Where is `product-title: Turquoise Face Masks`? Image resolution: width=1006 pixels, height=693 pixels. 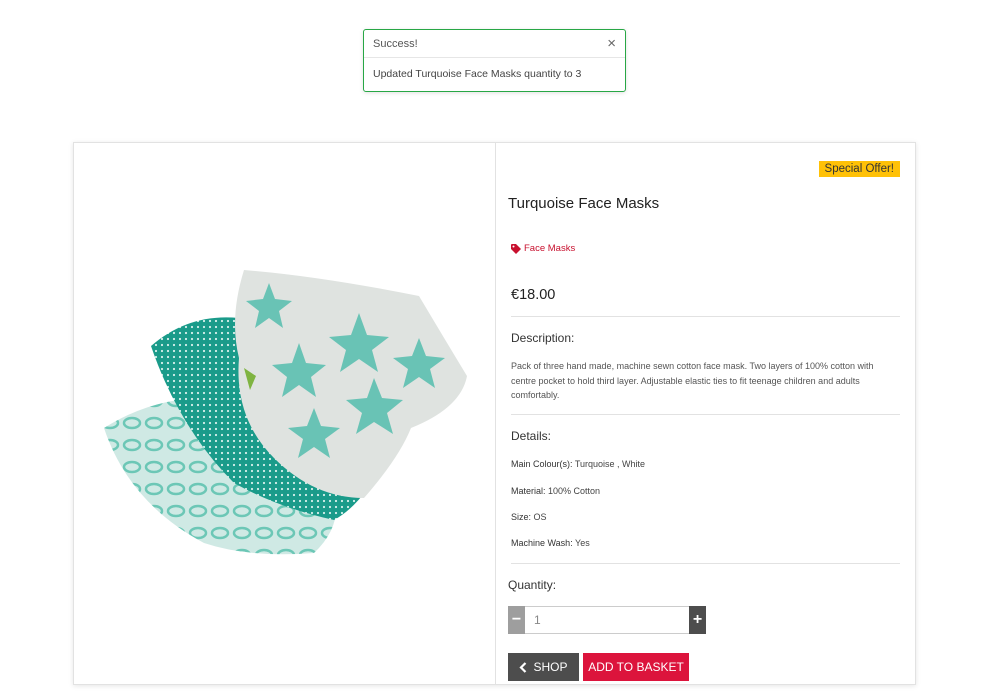 product-title: Turquoise Face Masks is located at coordinates (584, 203).